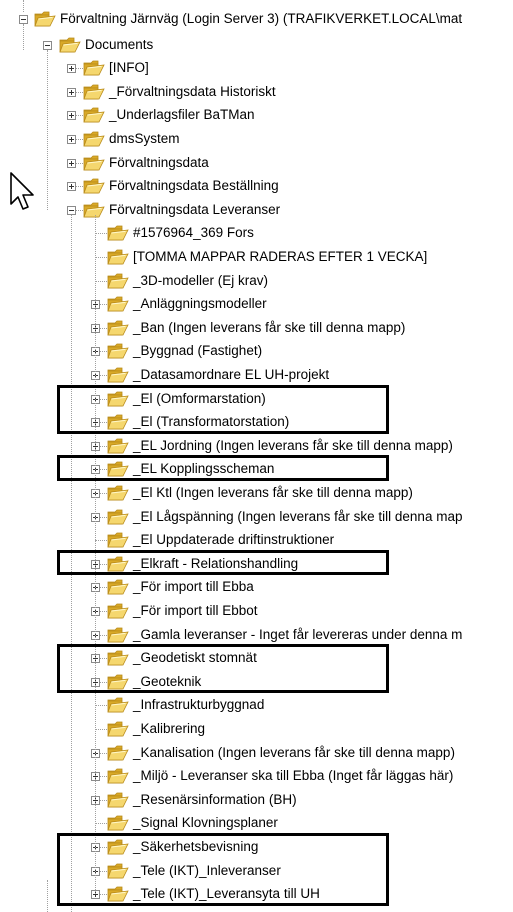  I want to click on tree-item-level2: [INFO], so click(298, 68).